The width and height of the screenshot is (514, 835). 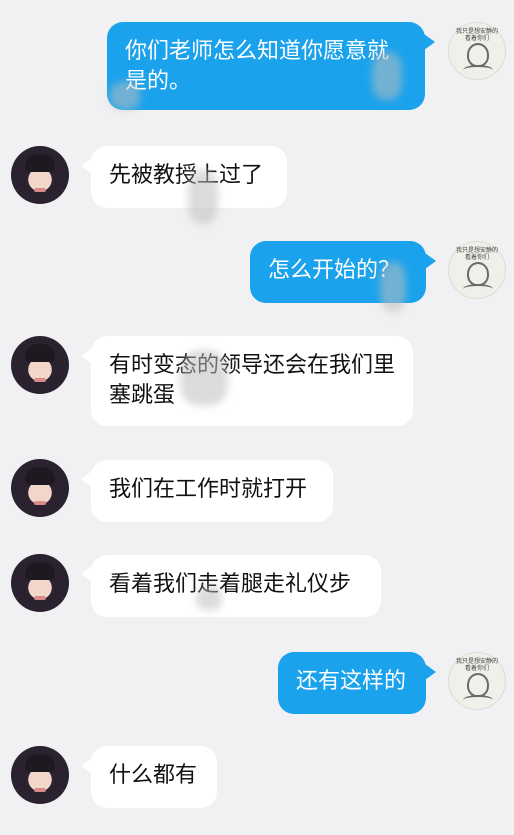 I want to click on message-text: 看着我们走着腿走礼仪步, so click(x=230, y=584).